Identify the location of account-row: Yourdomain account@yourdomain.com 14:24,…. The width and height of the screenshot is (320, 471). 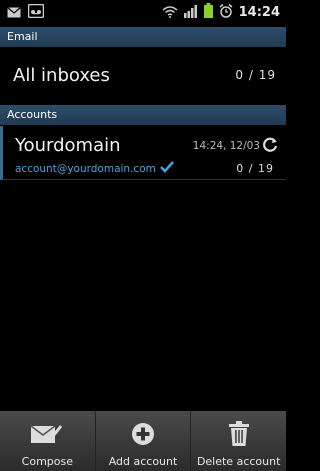
(143, 153).